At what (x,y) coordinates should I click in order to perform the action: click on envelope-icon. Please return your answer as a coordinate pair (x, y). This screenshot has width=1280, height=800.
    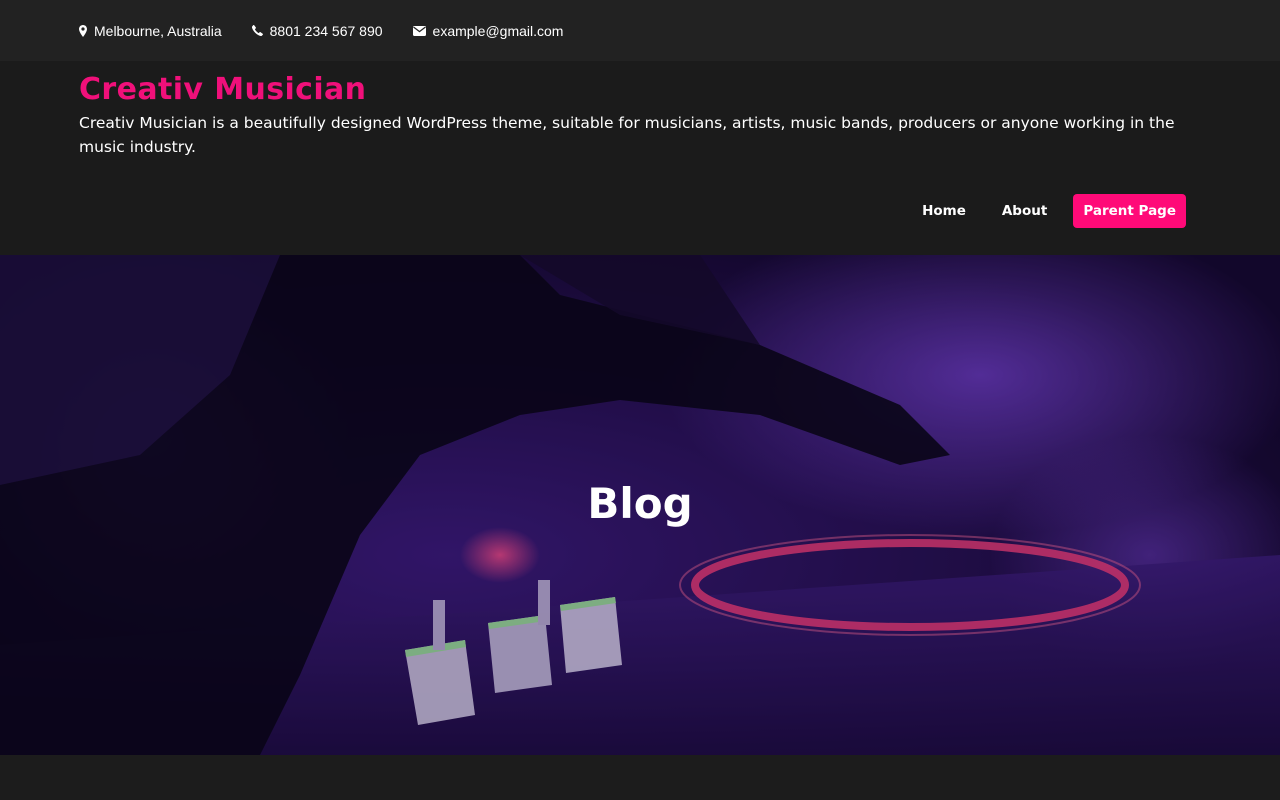
    Looking at the image, I should click on (422, 30).